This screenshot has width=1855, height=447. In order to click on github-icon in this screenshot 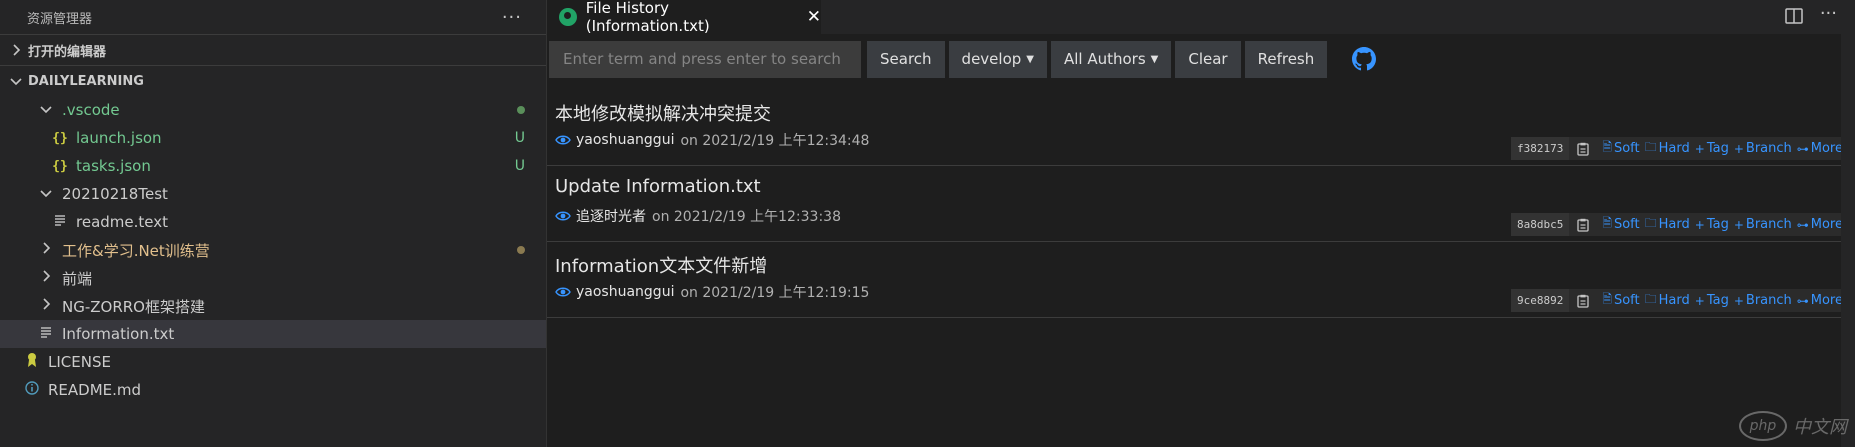, I will do `click(1364, 59)`.